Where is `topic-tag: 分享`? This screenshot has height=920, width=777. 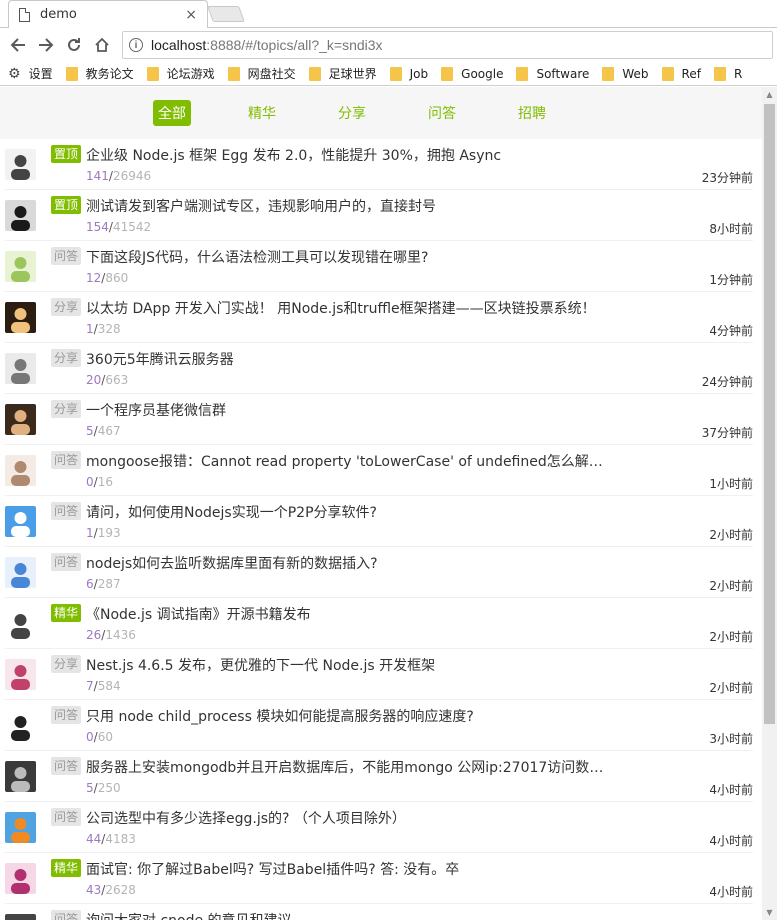
topic-tag: 分享 is located at coordinates (66, 409).